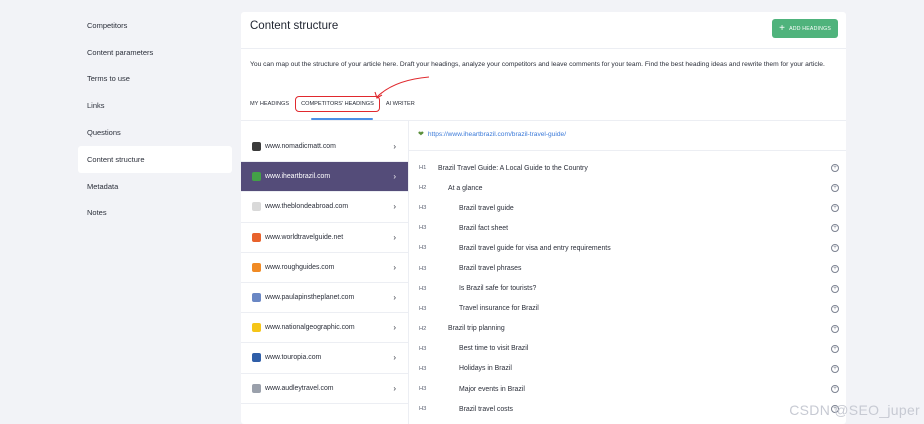  I want to click on sidebar-item-metadata: Metadata, so click(155, 186).